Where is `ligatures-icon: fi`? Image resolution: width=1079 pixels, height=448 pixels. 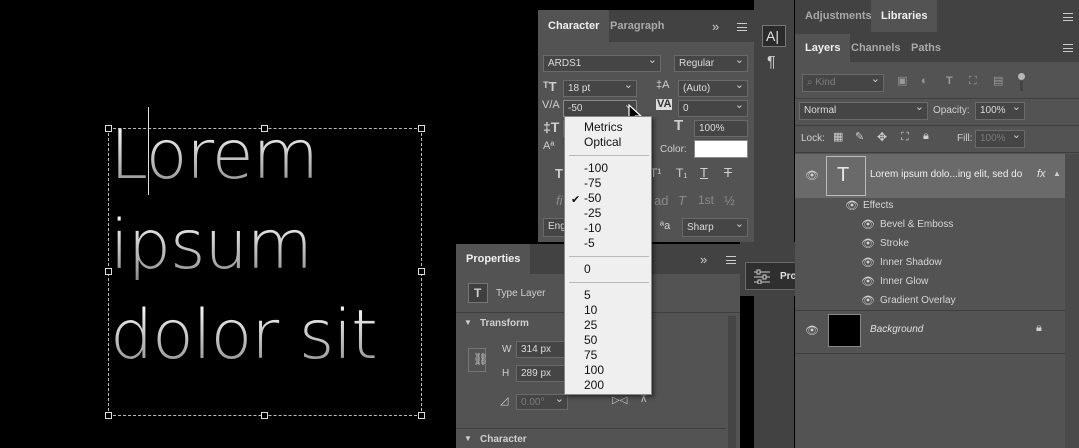 ligatures-icon: fi is located at coordinates (559, 200).